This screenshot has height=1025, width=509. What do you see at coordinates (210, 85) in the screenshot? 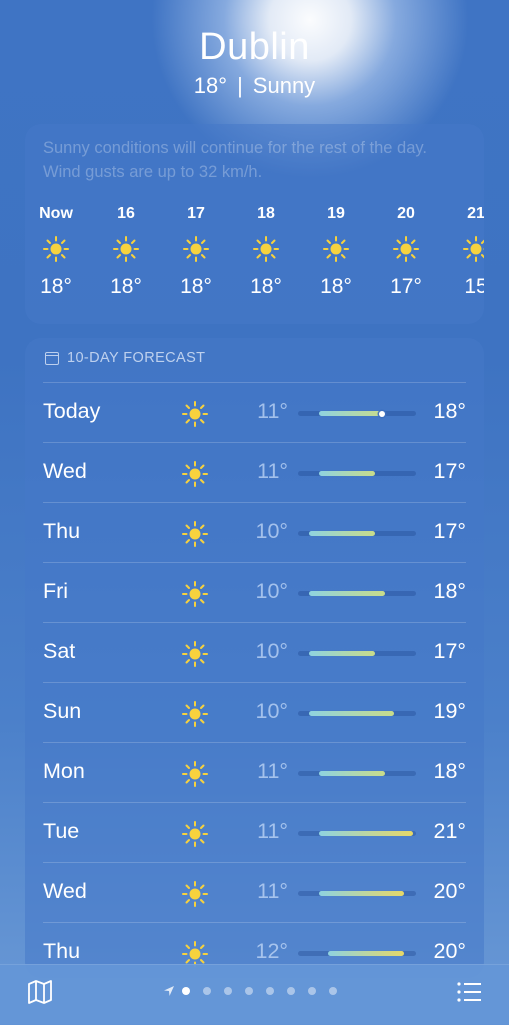
I see `current-temperature: 18°` at bounding box center [210, 85].